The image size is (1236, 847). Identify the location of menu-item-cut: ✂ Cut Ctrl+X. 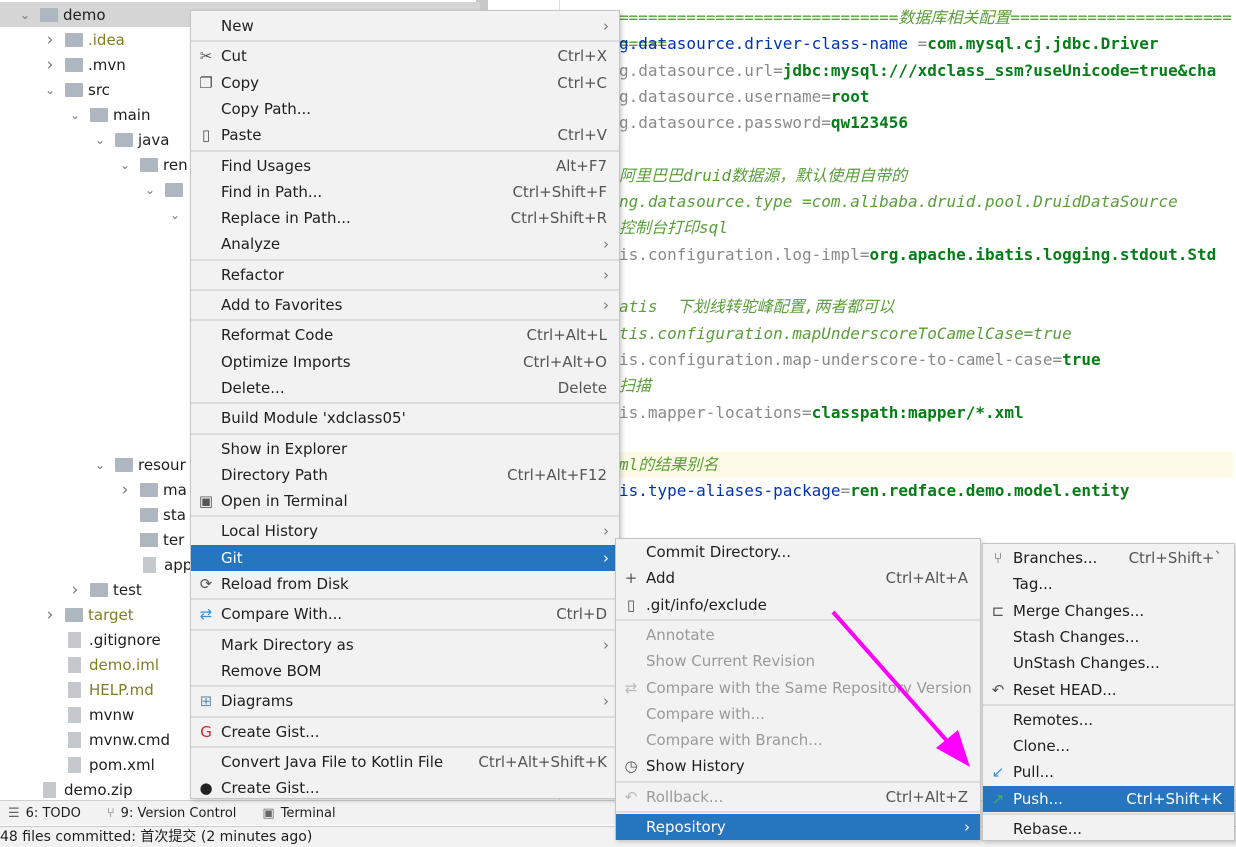
(405, 56).